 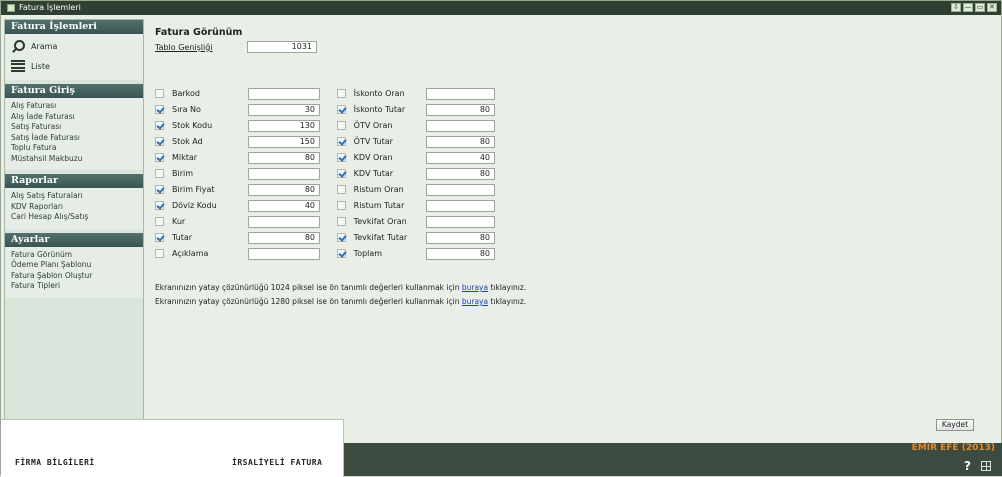 What do you see at coordinates (475, 287) in the screenshot?
I see `preset-1024-link: buraya` at bounding box center [475, 287].